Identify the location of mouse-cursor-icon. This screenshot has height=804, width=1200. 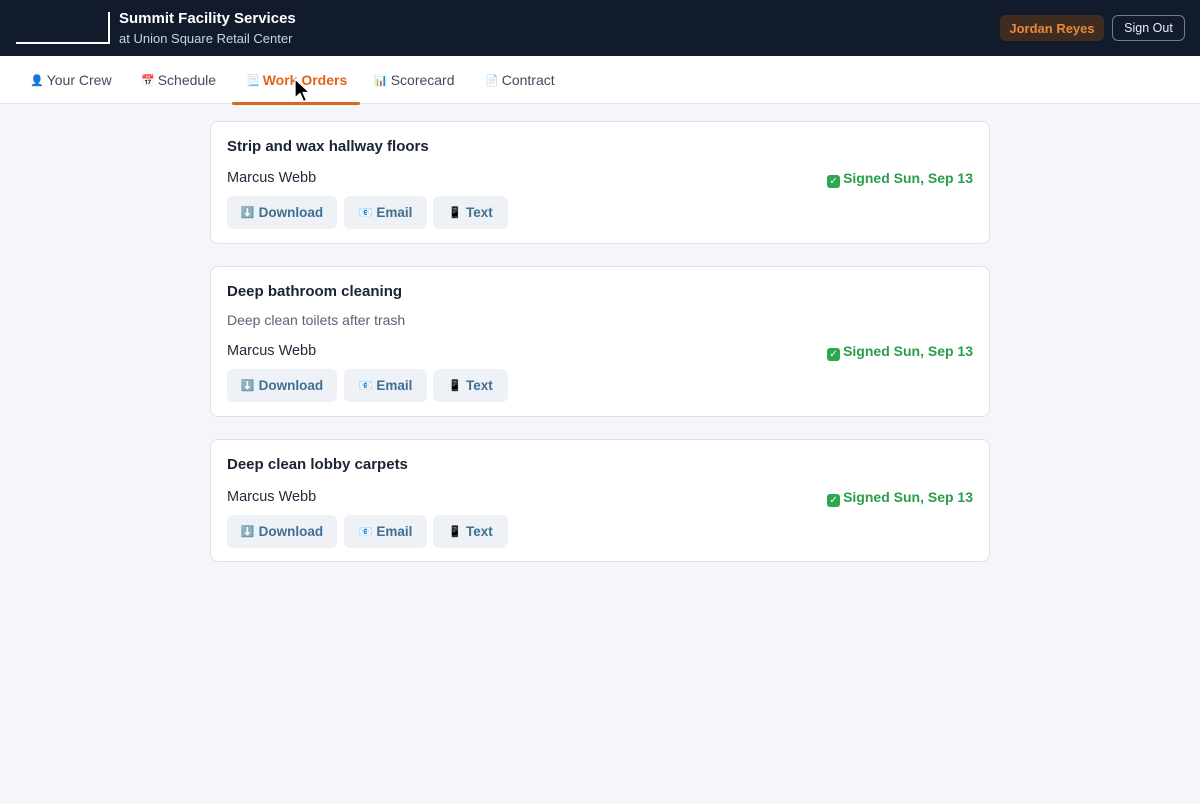
(302, 90).